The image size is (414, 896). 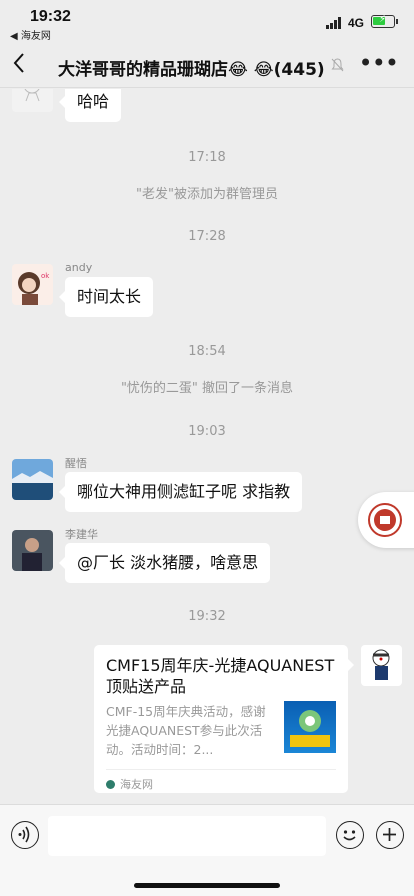 What do you see at coordinates (381, 665) in the screenshot?
I see `avatar-self` at bounding box center [381, 665].